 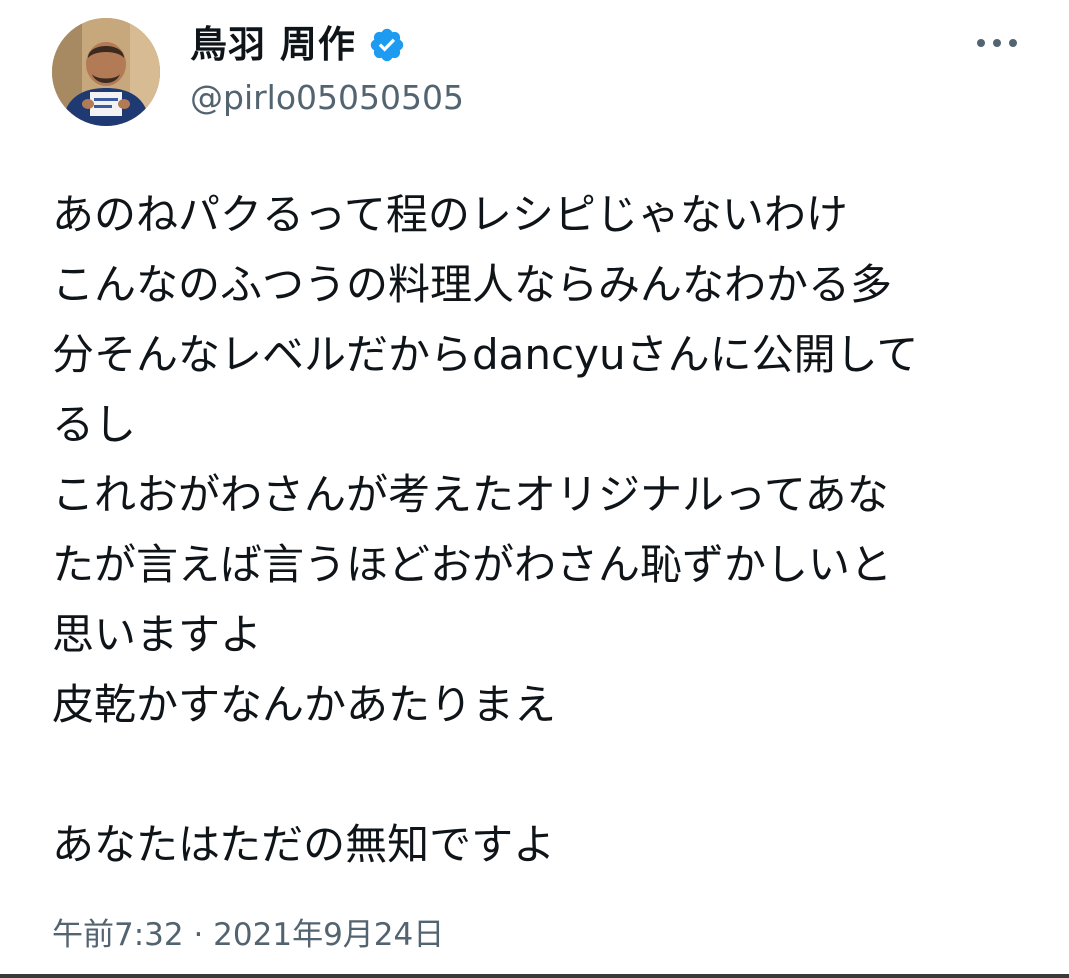 I want to click on avatar-photo, so click(x=106, y=72).